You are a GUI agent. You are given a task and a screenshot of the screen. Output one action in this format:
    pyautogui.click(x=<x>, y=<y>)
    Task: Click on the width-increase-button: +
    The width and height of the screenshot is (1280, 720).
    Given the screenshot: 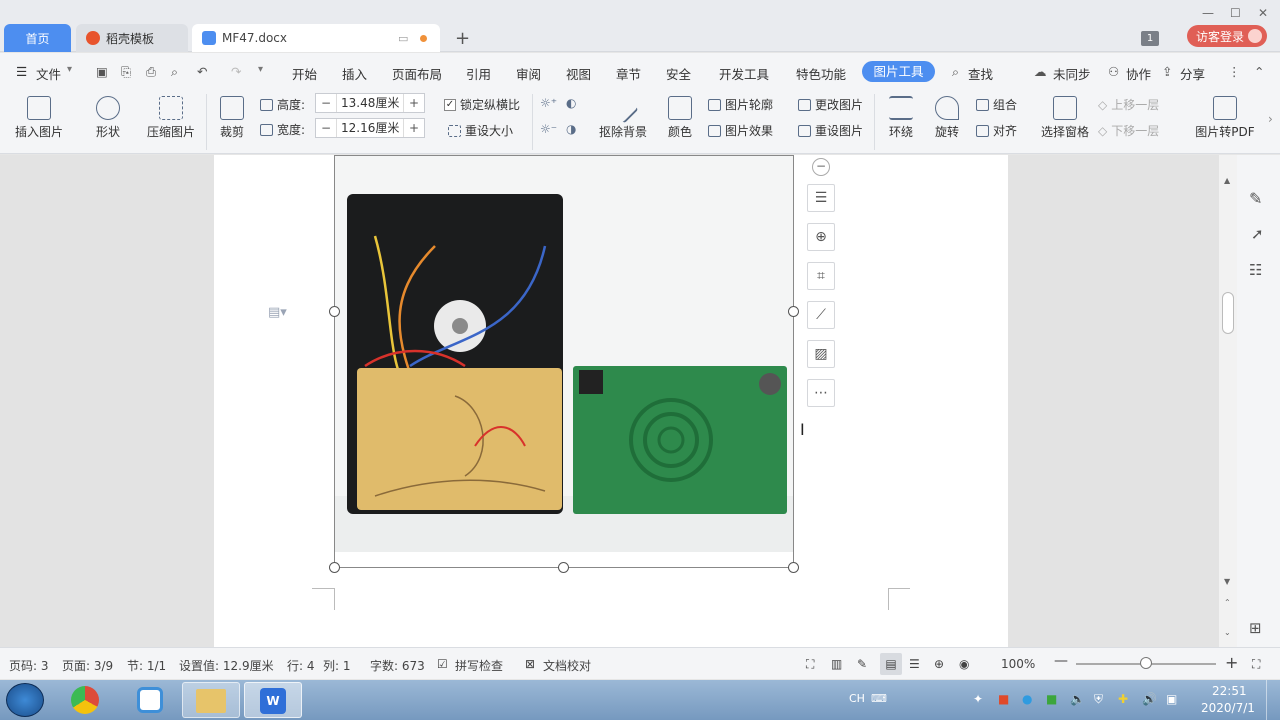 What is the action you would take?
    pyautogui.click(x=414, y=128)
    